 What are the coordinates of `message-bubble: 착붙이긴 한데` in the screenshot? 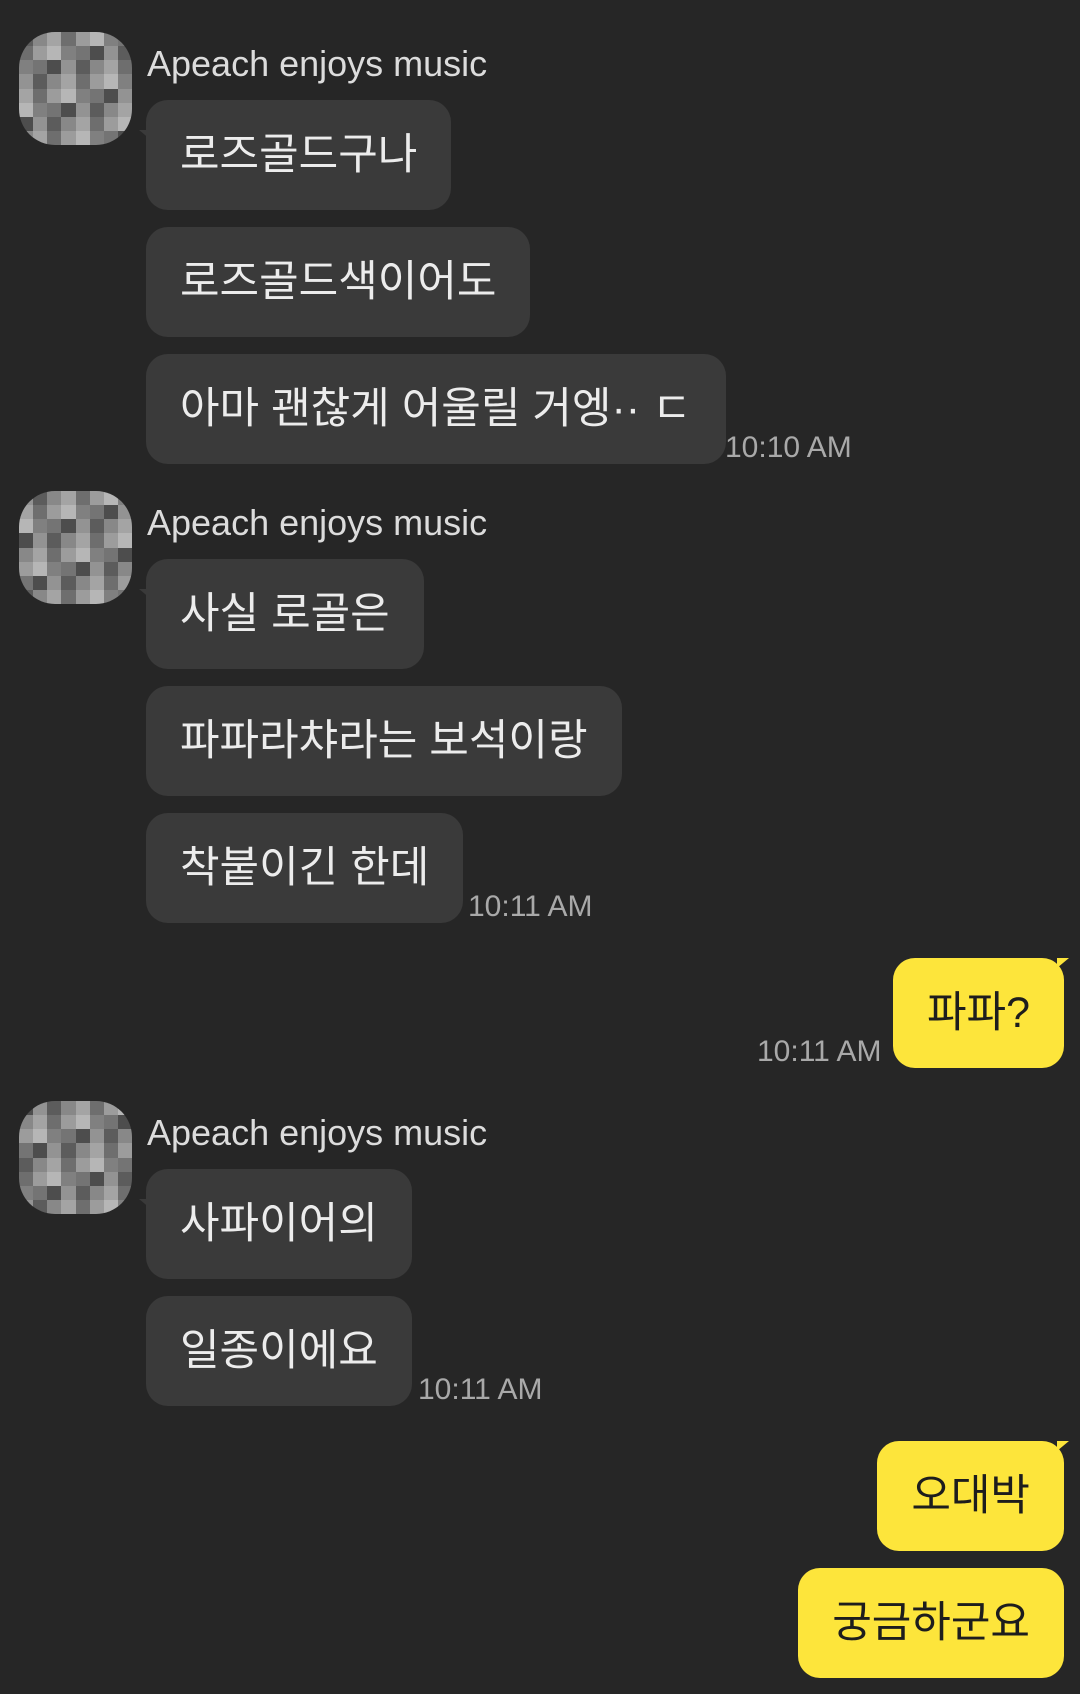 It's located at (305, 868).